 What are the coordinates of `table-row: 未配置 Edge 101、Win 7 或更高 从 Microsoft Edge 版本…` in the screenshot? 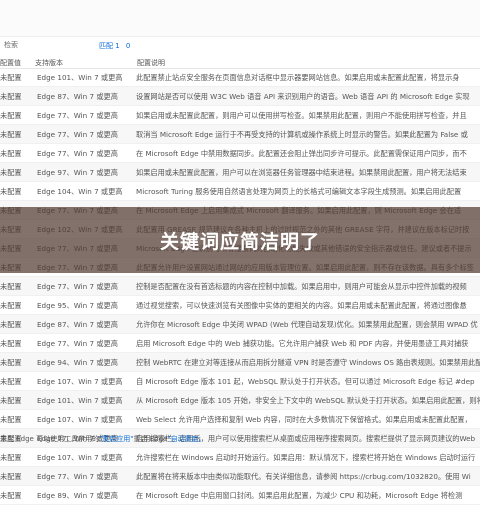 It's located at (240, 400).